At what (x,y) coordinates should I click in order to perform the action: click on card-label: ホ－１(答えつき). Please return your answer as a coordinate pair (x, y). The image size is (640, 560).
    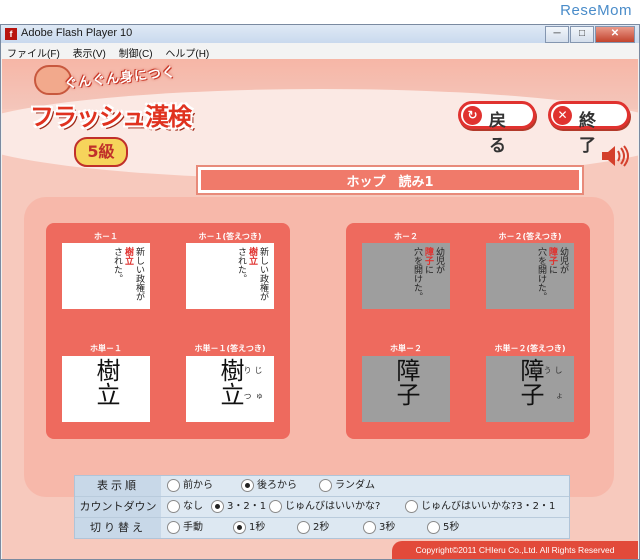
    Looking at the image, I should click on (230, 236).